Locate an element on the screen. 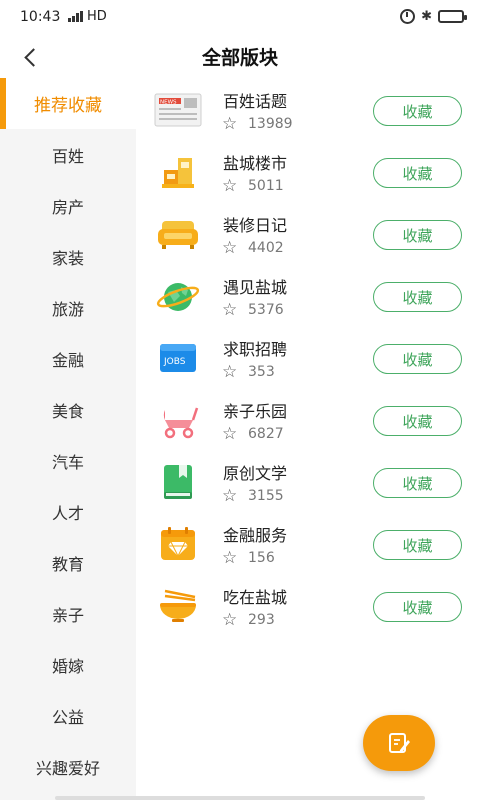 The width and height of the screenshot is (480, 800). sidebar-item-finance: 金融 is located at coordinates (68, 358).